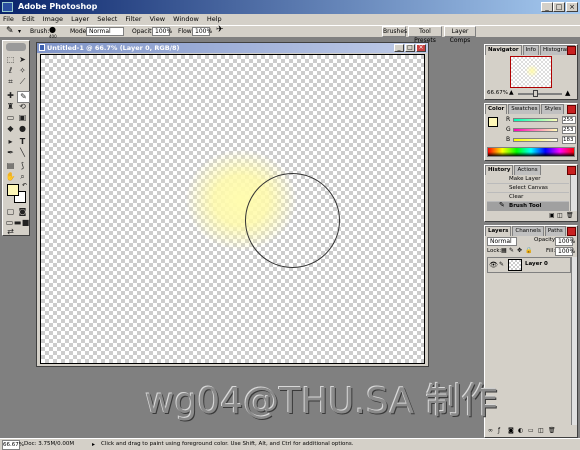  I want to click on opacity-input: 100%, so click(162, 31).